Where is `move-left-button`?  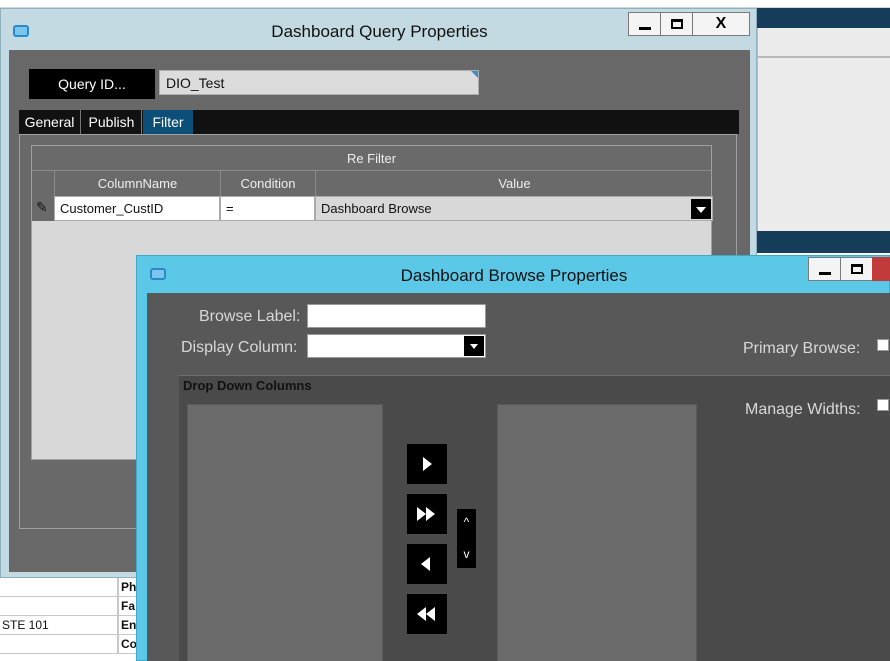
move-left-button is located at coordinates (427, 564).